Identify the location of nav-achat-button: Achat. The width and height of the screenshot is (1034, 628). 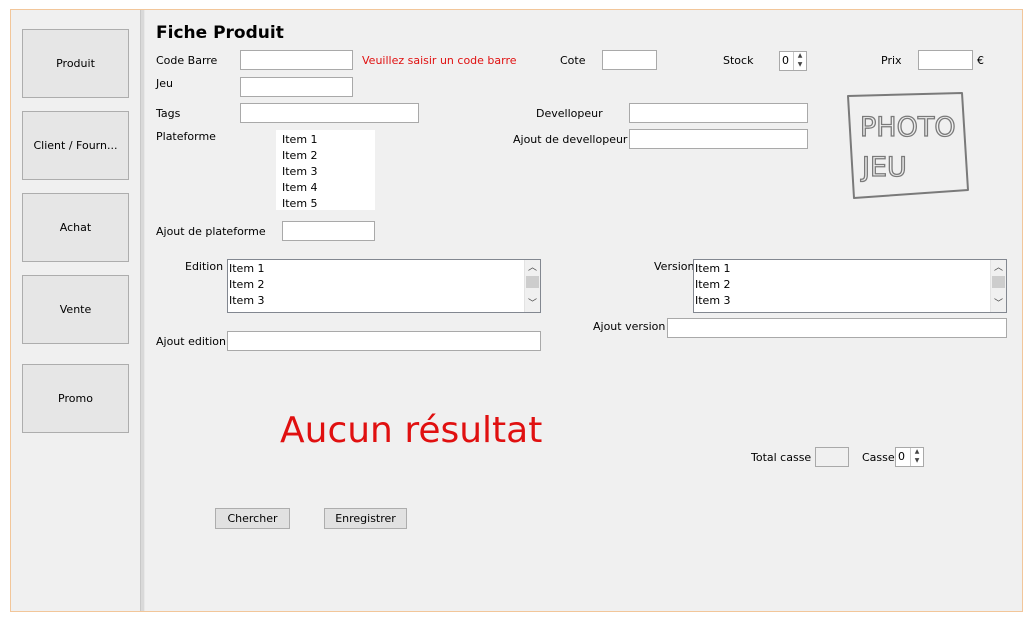
(75, 227).